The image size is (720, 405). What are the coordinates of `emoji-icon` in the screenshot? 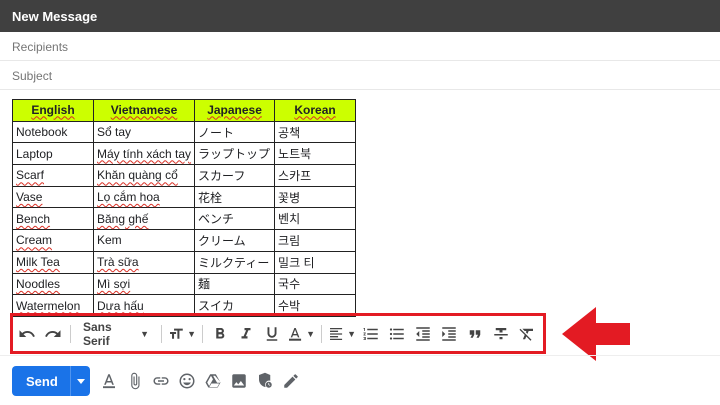 It's located at (187, 381).